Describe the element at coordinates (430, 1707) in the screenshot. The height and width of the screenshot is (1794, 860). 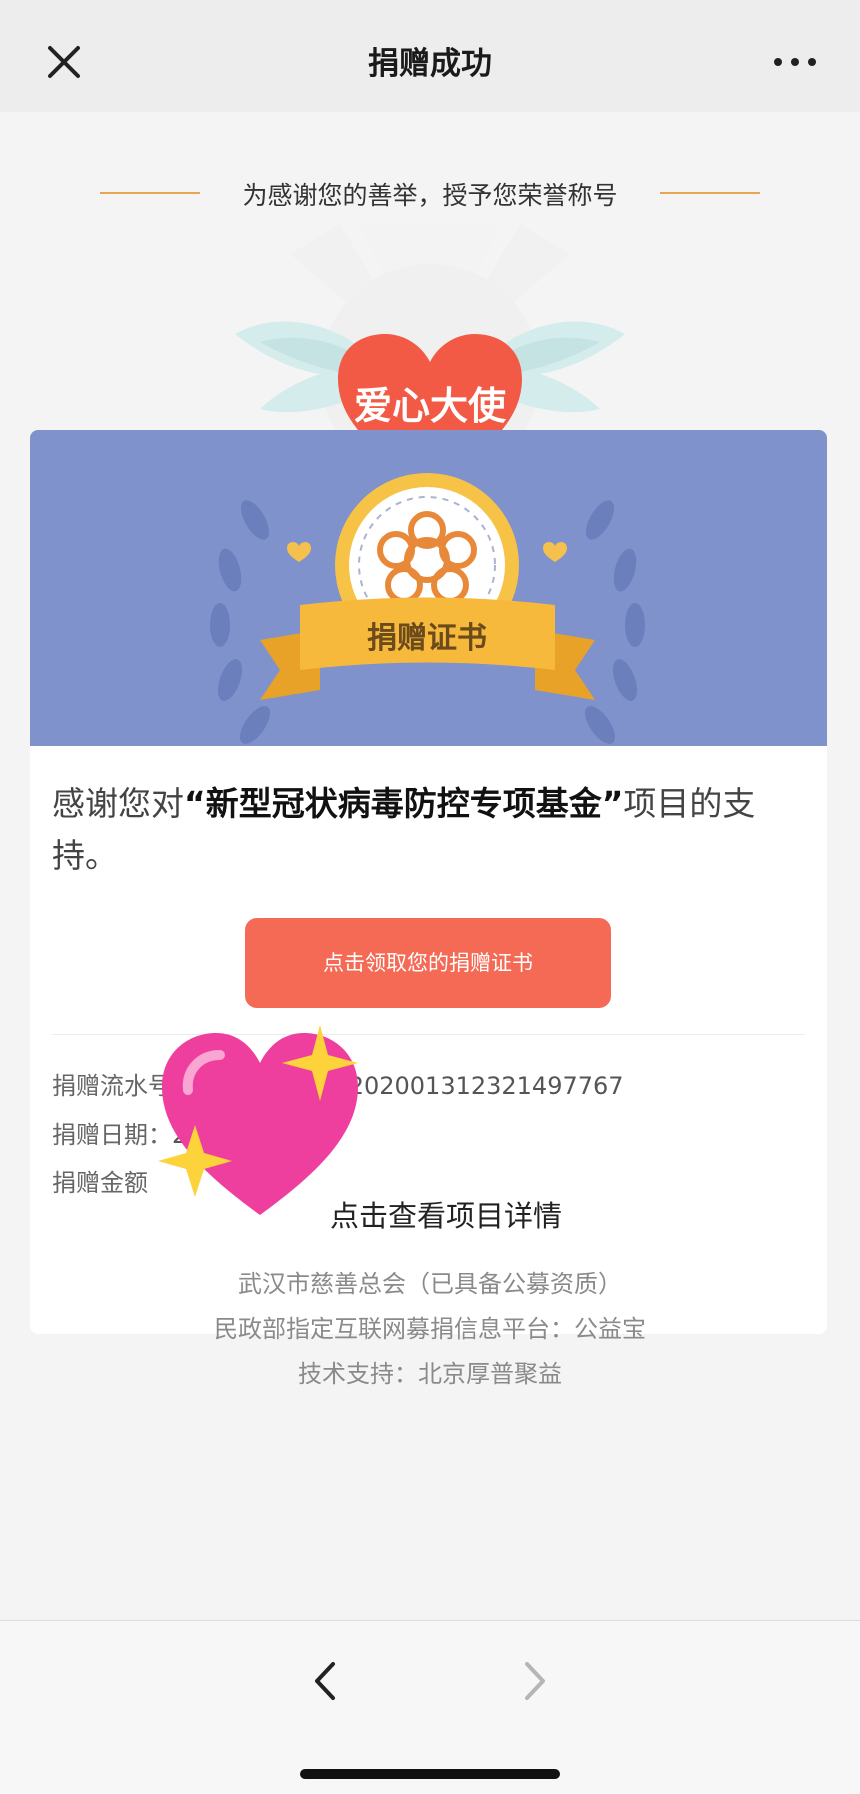
I see `bottom-toolbar` at that location.